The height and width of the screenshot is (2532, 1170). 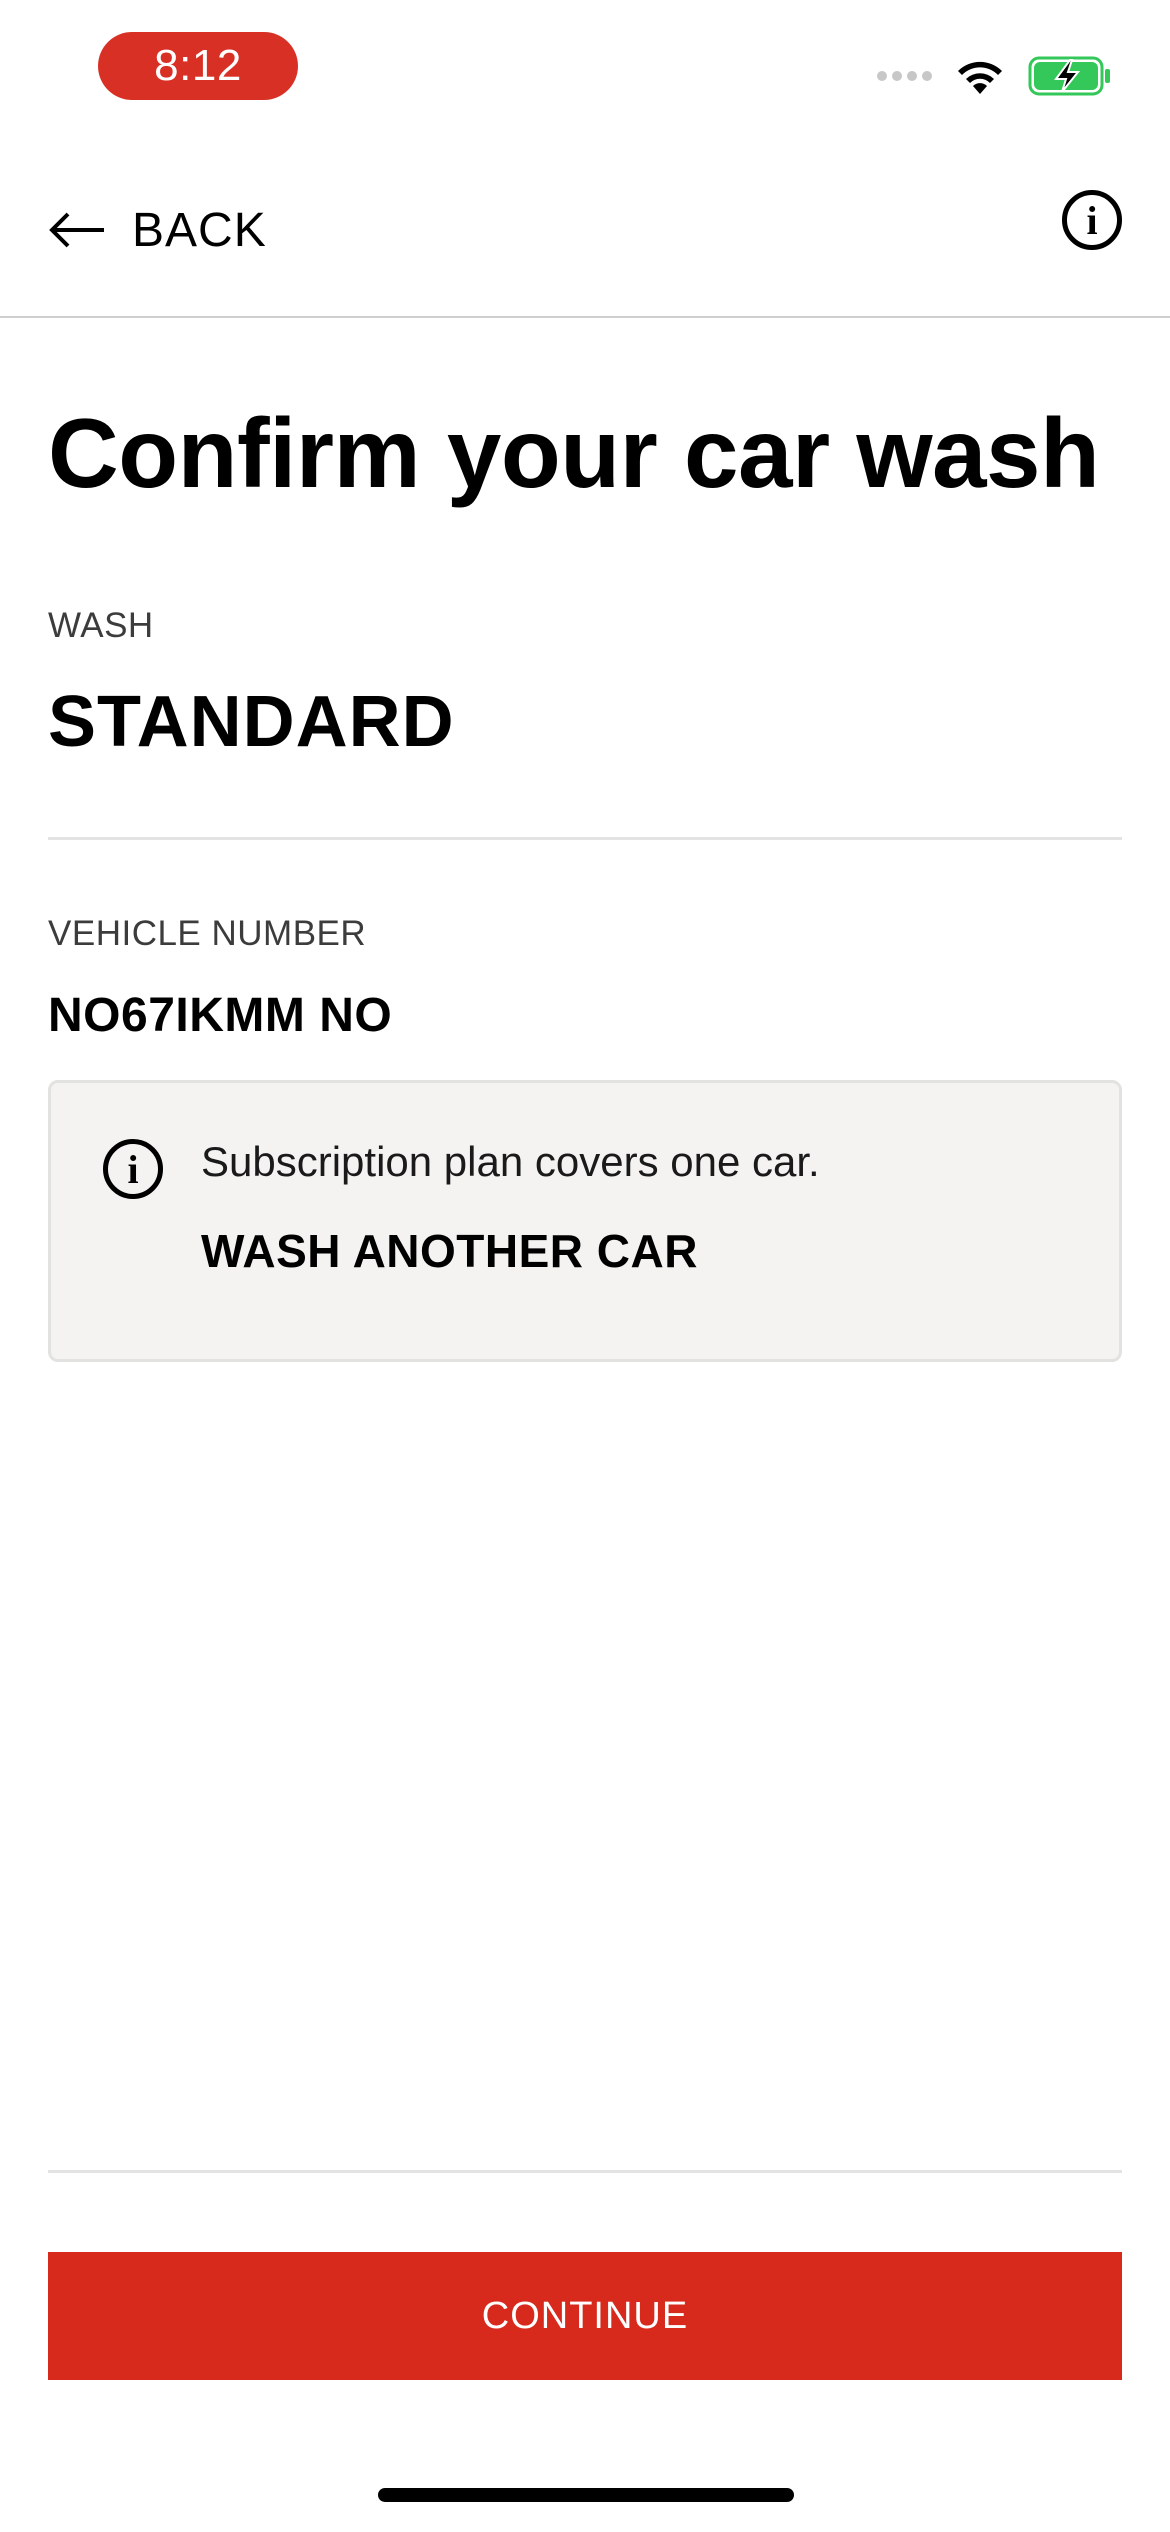 What do you see at coordinates (220, 1015) in the screenshot?
I see `vehicle-number-value: NO67IKMM NO` at bounding box center [220, 1015].